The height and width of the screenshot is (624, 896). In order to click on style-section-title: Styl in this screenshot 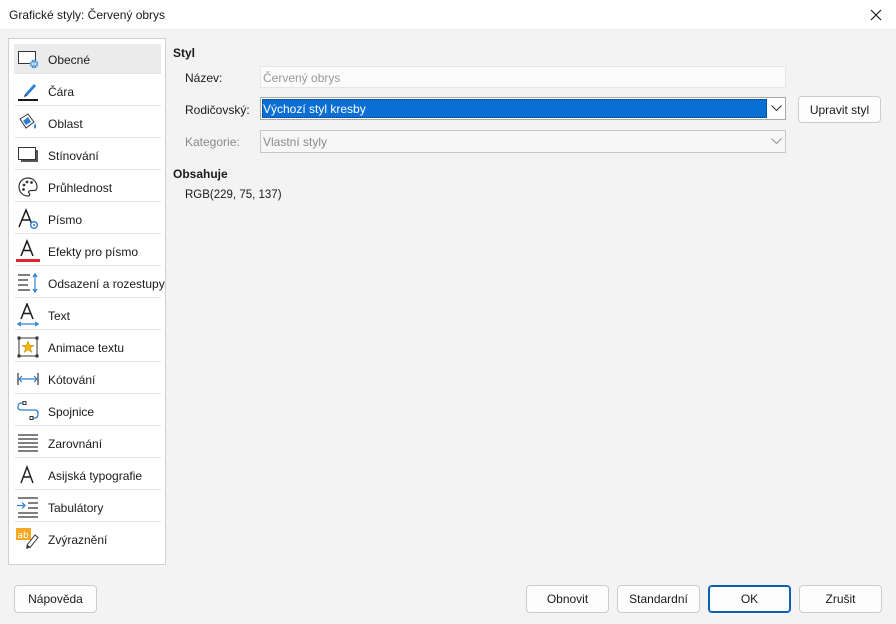, I will do `click(184, 53)`.